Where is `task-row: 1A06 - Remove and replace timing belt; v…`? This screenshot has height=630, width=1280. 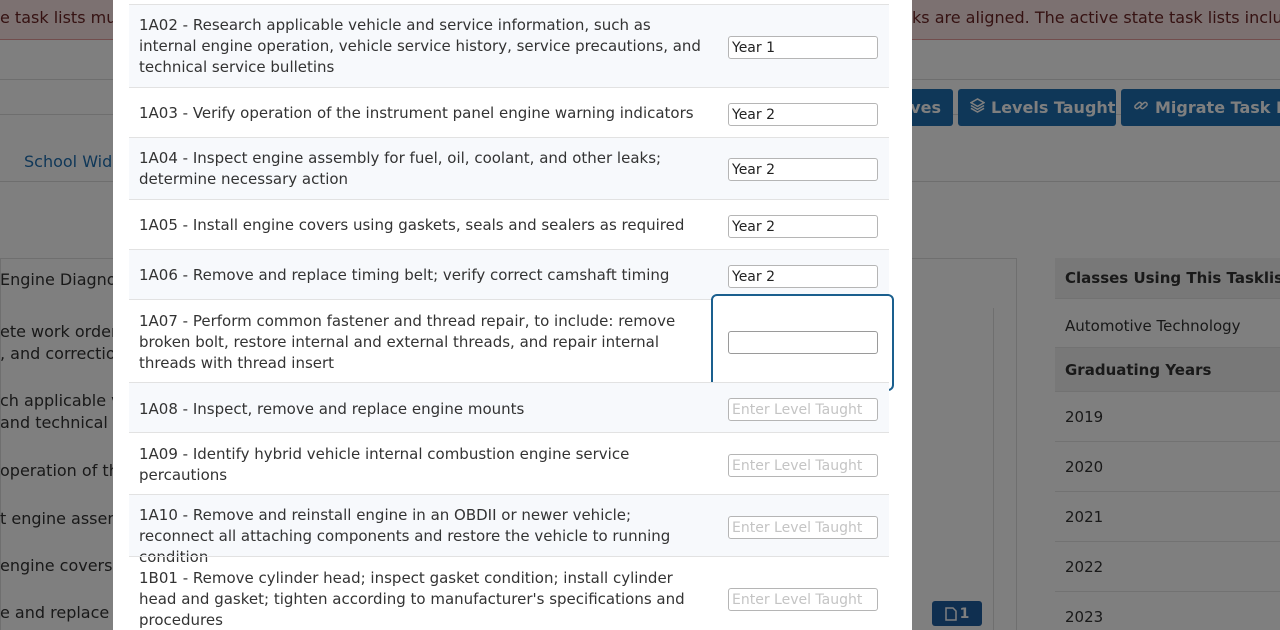 task-row: 1A06 - Remove and replace timing belt; v… is located at coordinates (509, 274).